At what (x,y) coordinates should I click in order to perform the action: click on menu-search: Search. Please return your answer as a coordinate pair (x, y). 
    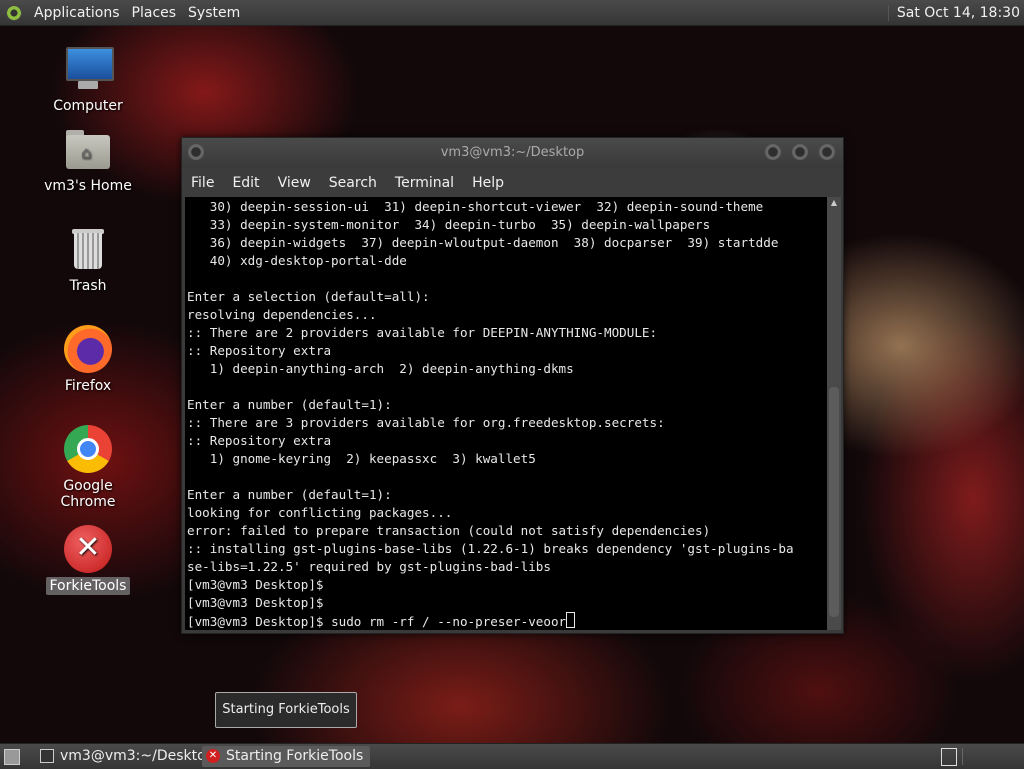
    Looking at the image, I should click on (353, 183).